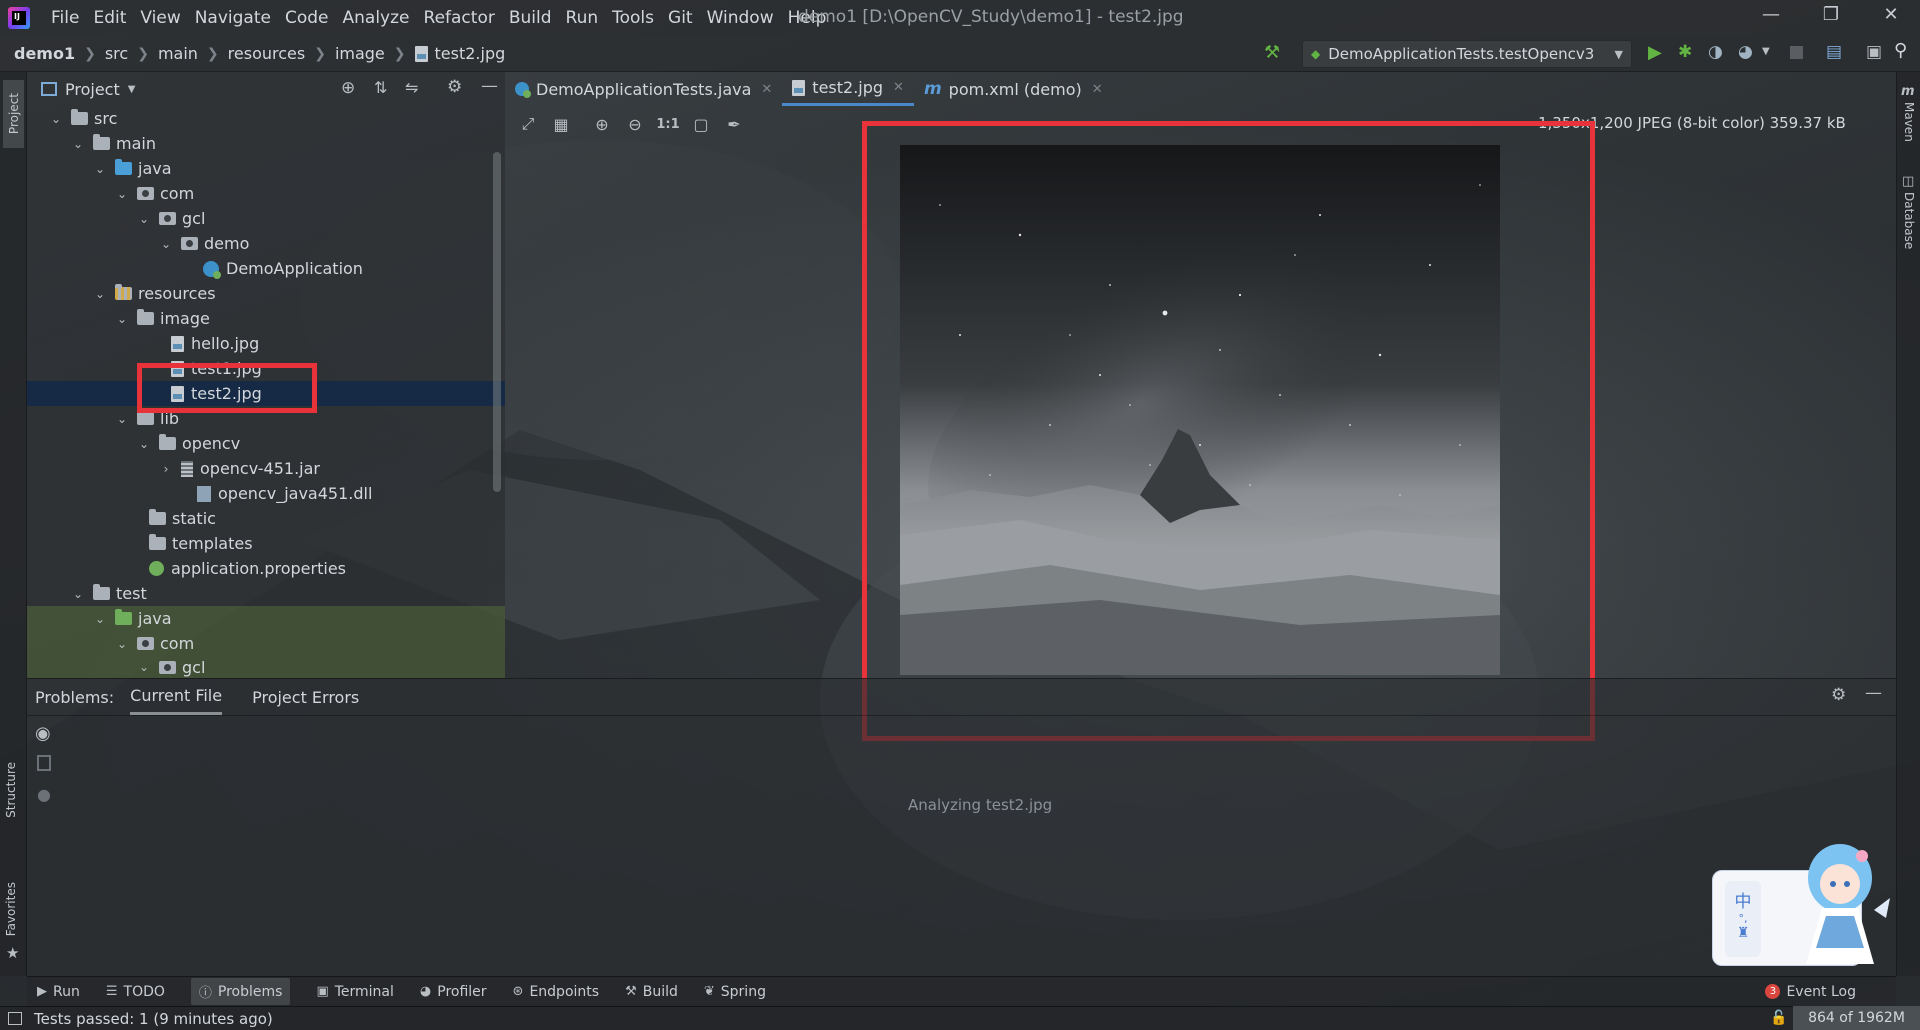  What do you see at coordinates (1812, 904) in the screenshot?
I see `desktop-widget: 中 °, ♜` at bounding box center [1812, 904].